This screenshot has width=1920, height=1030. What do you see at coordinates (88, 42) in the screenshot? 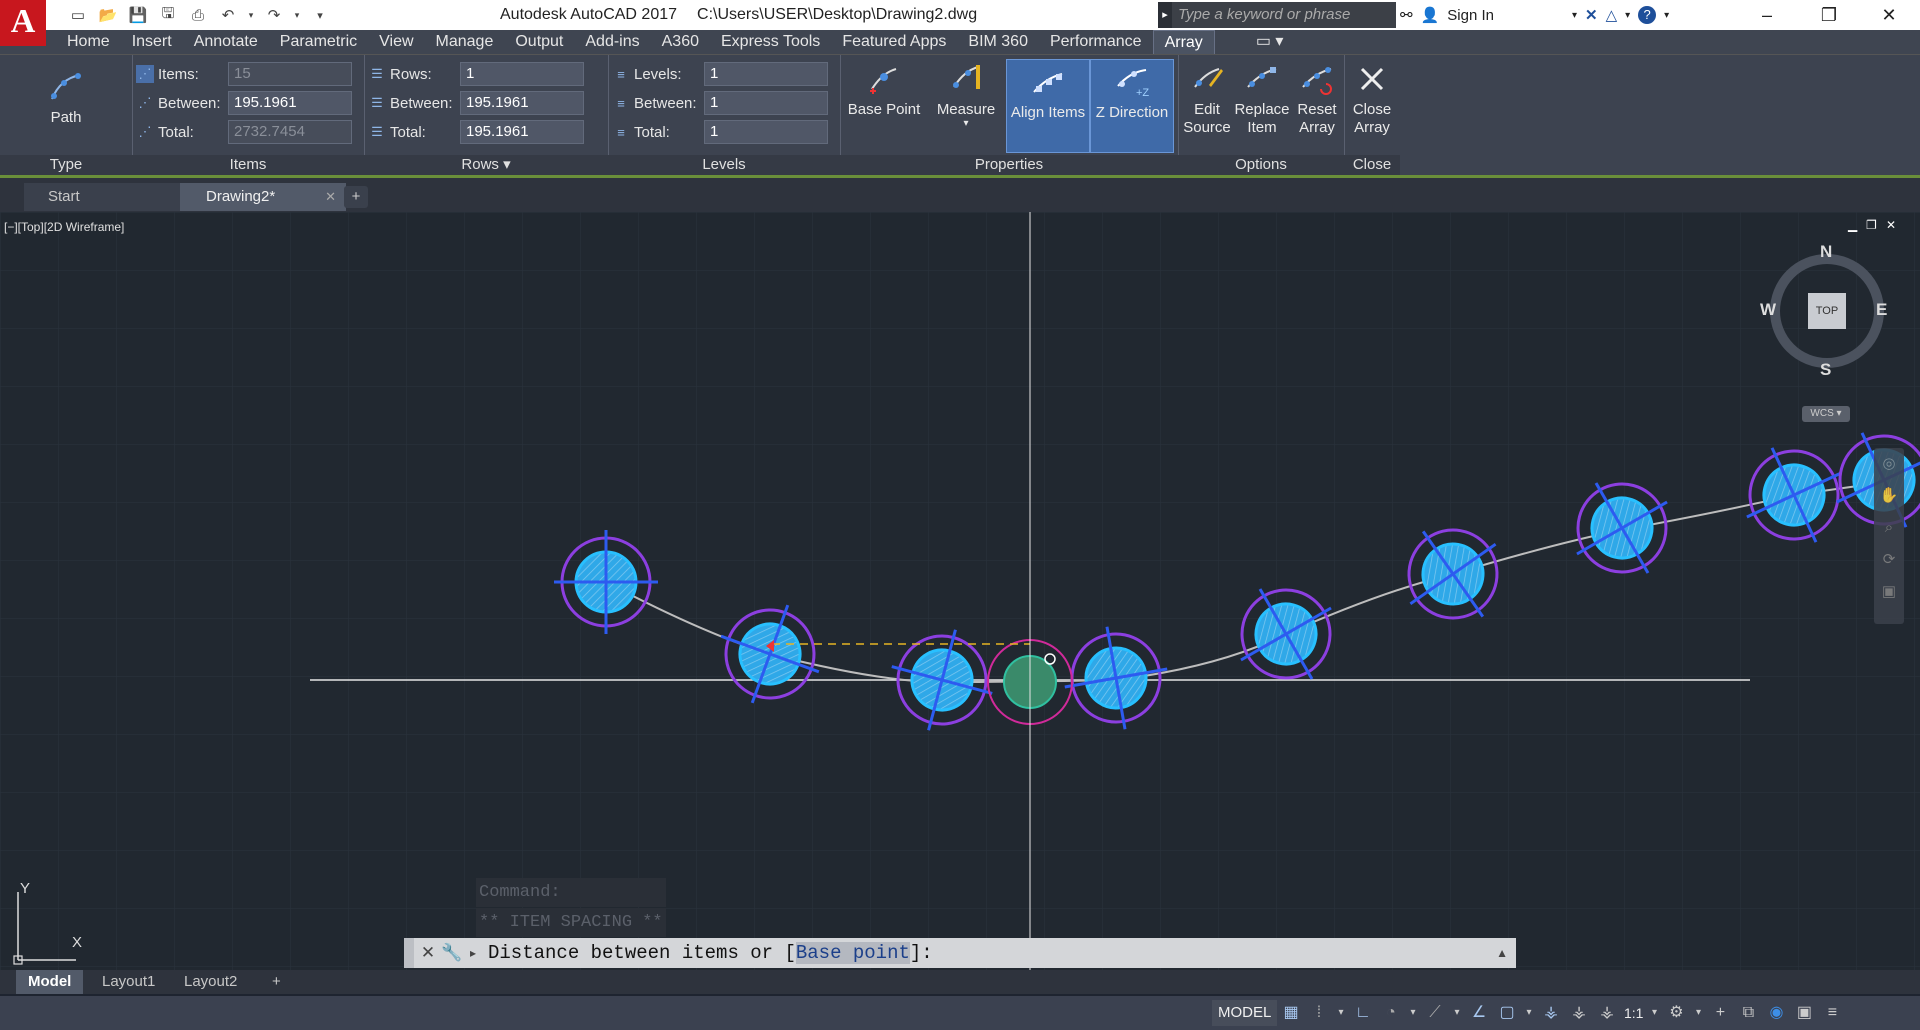
I see `tab-home: Home` at bounding box center [88, 42].